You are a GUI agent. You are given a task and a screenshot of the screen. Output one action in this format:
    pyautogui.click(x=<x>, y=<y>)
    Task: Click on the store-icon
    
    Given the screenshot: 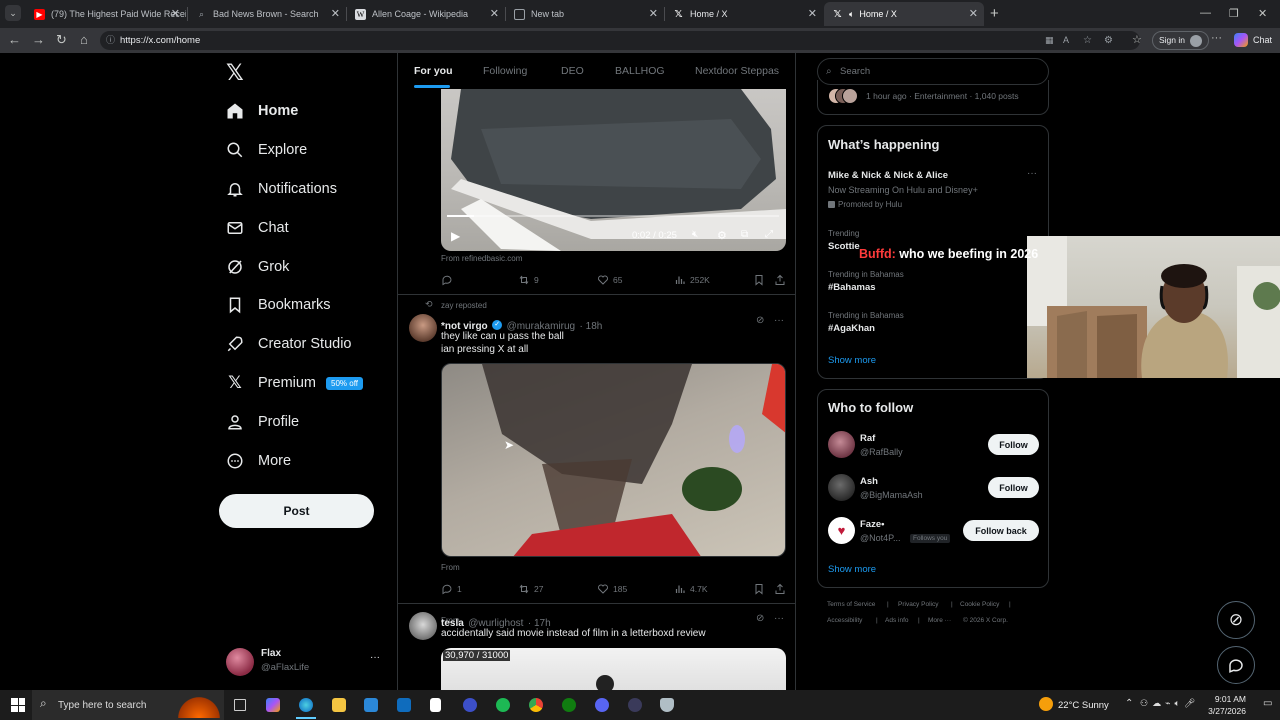 What is the action you would take?
    pyautogui.click(x=371, y=705)
    